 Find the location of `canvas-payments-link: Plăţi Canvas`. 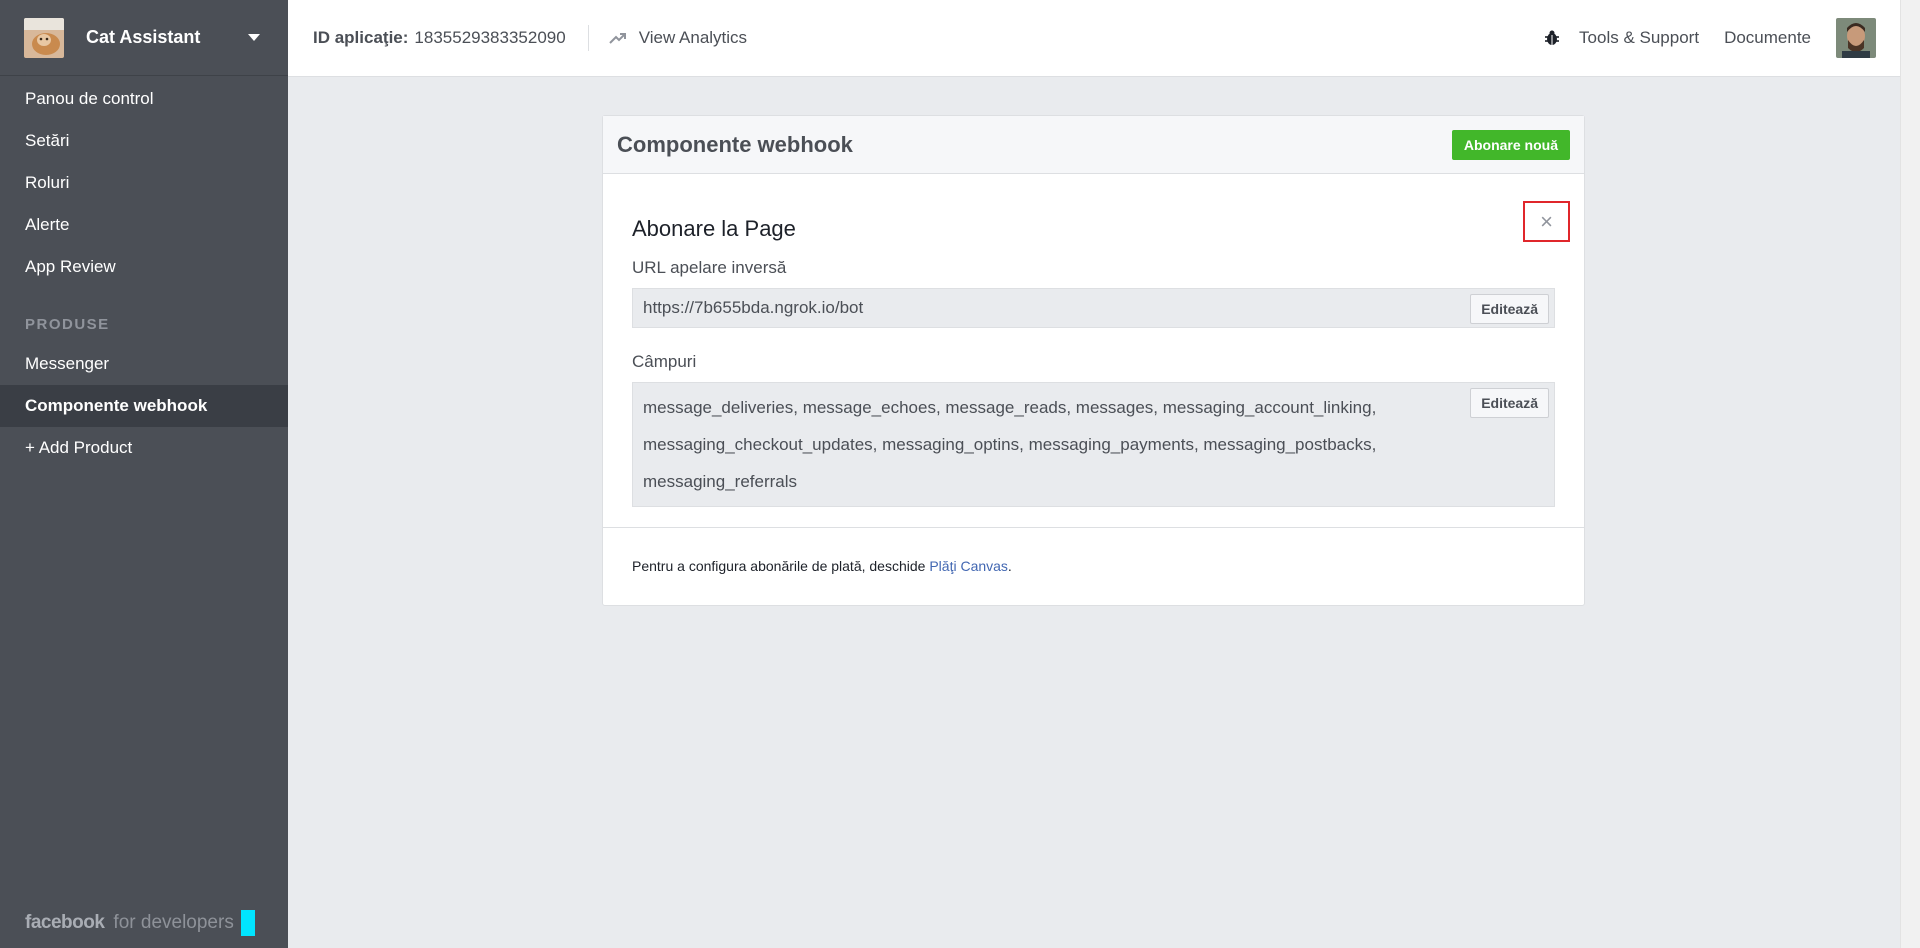

canvas-payments-link: Plăţi Canvas is located at coordinates (968, 566).